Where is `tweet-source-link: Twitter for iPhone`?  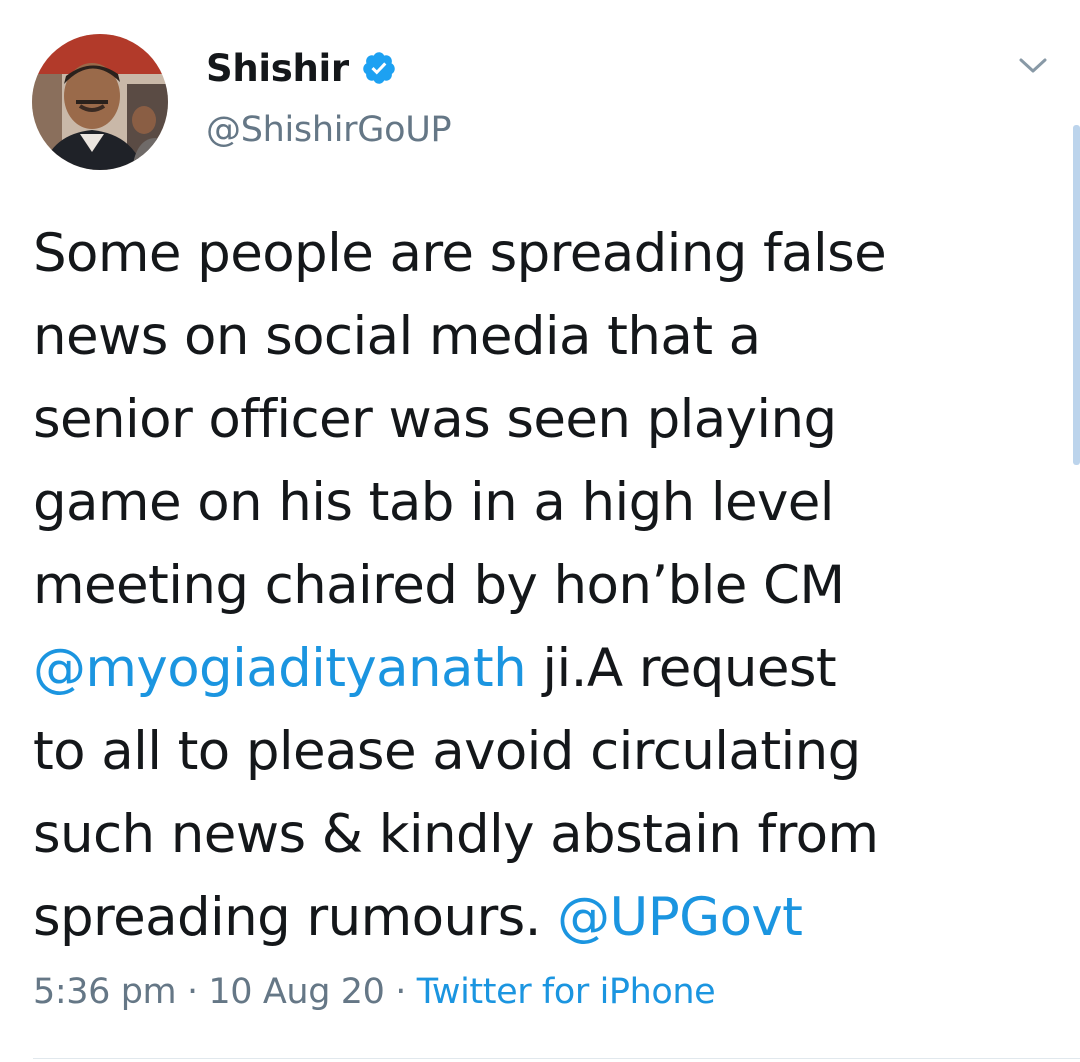 tweet-source-link: Twitter for iPhone is located at coordinates (566, 992).